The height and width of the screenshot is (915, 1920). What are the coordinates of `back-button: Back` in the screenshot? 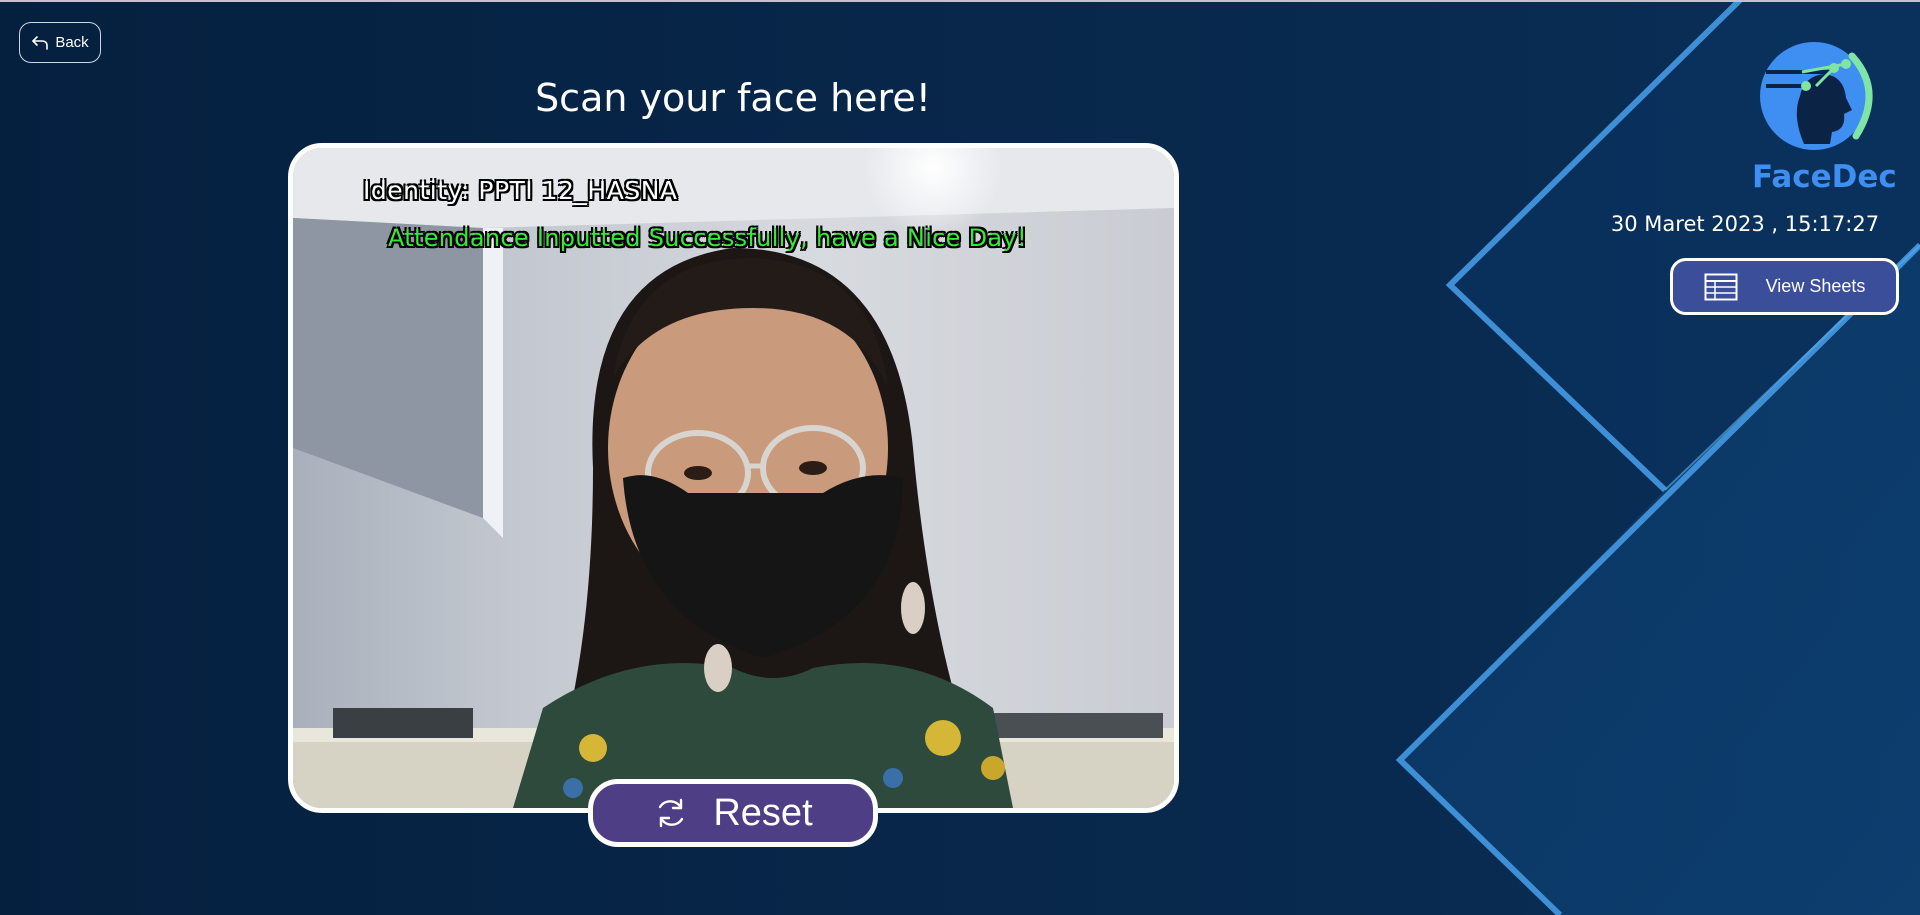 It's located at (60, 42).